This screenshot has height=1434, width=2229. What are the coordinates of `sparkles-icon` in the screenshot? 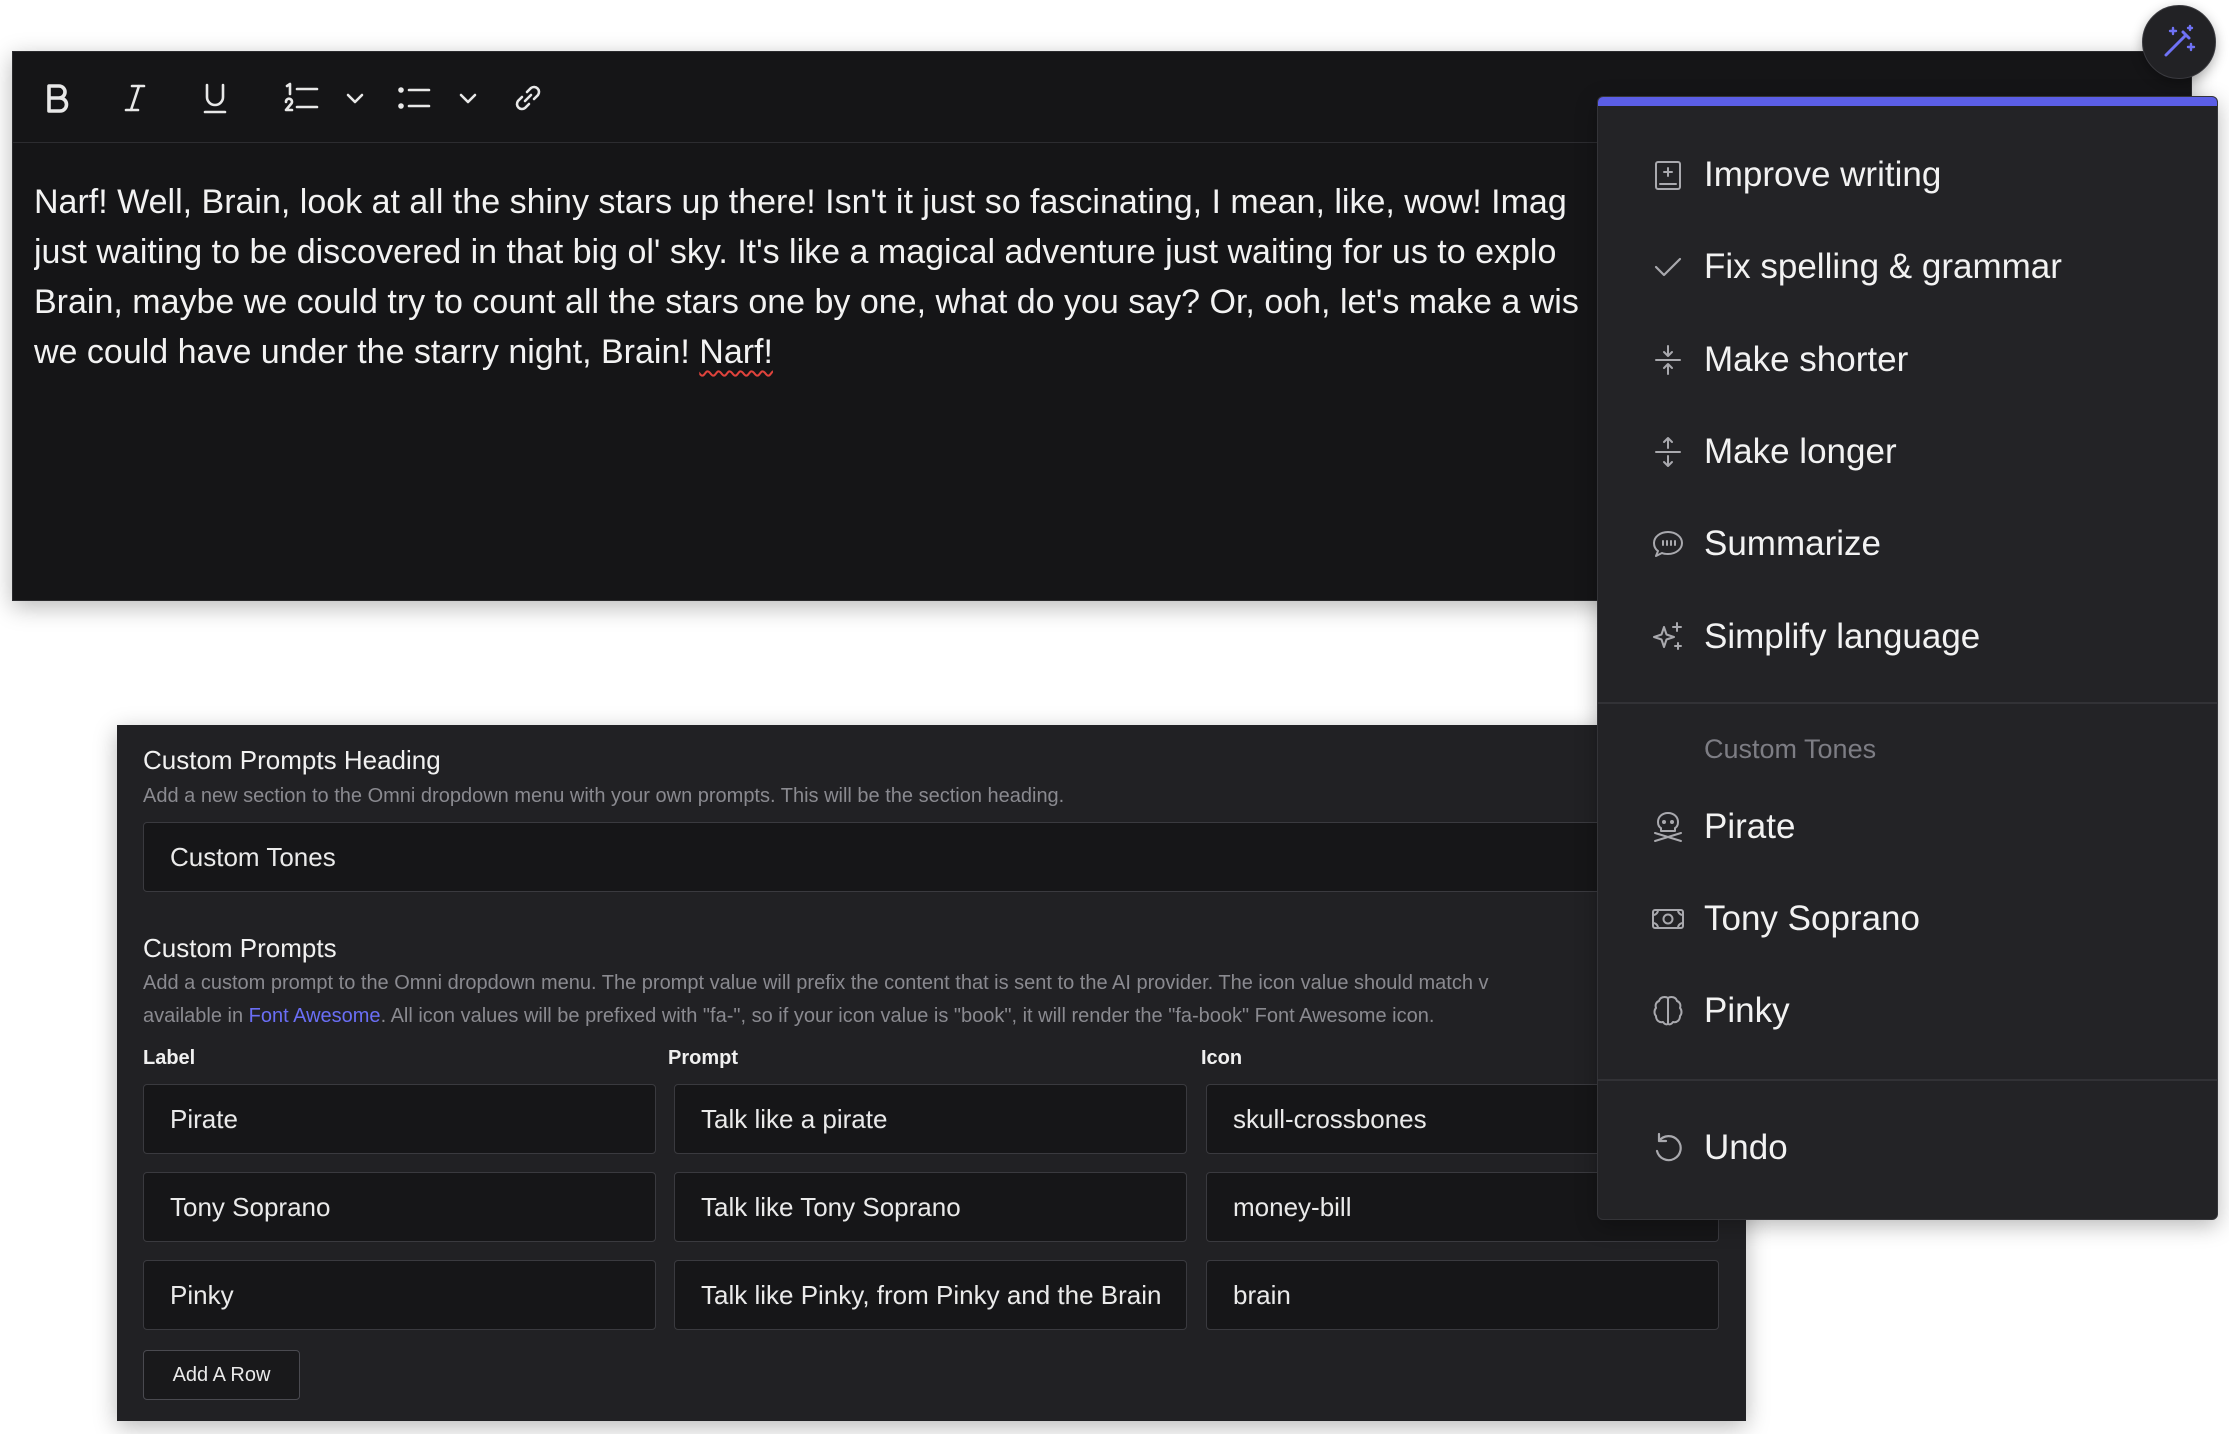 It's located at (1668, 637).